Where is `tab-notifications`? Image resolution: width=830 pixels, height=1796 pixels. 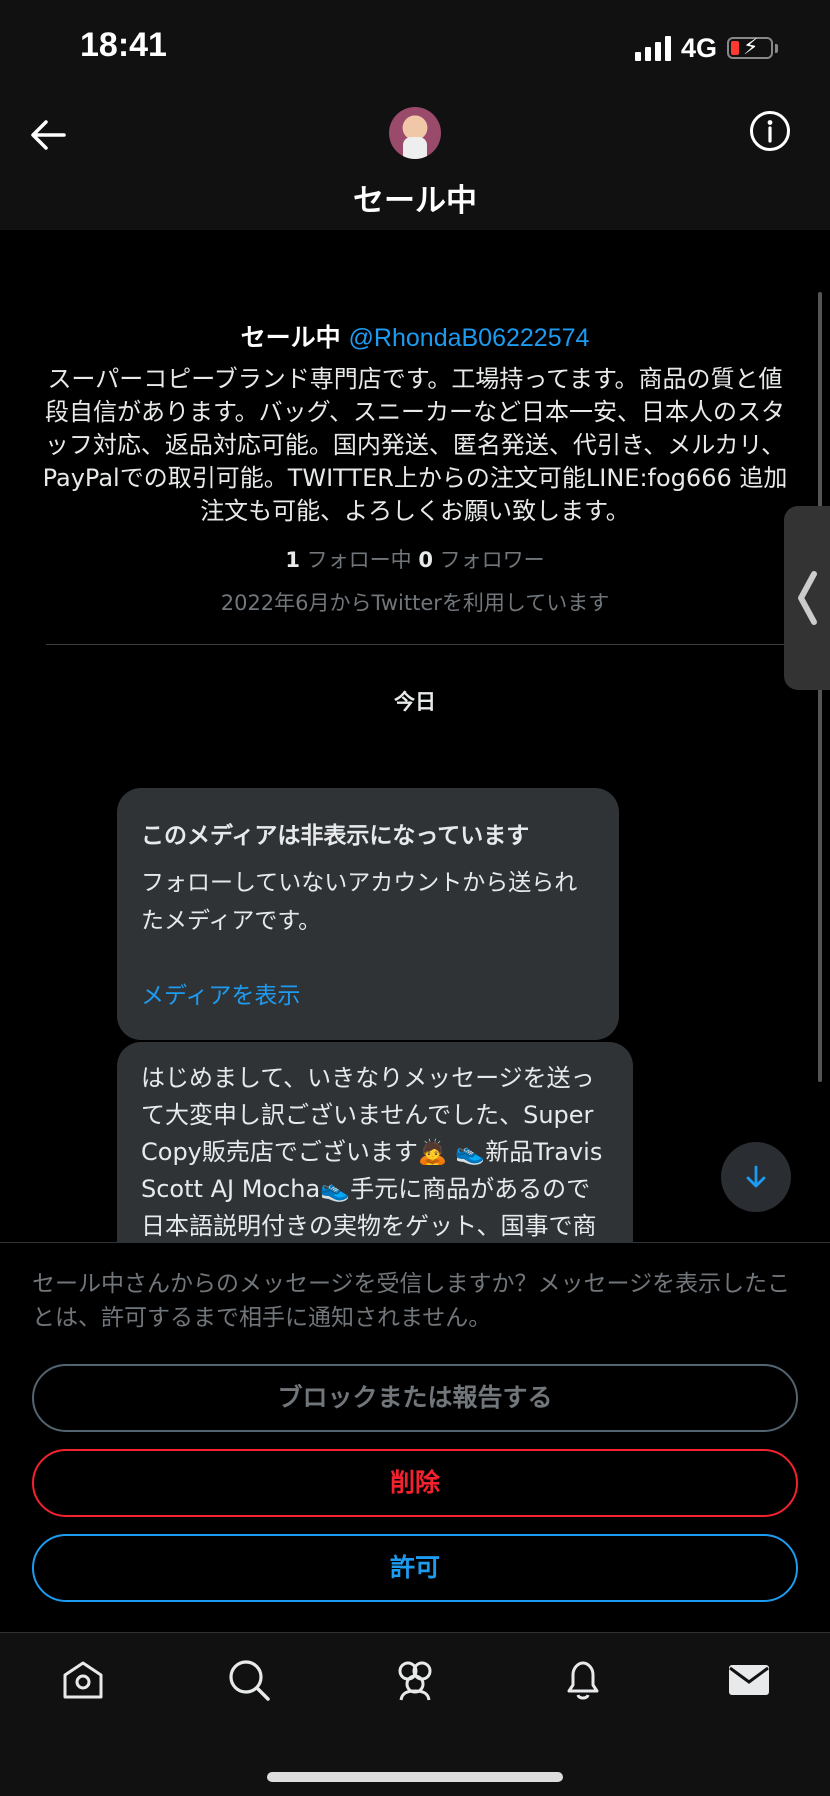
tab-notifications is located at coordinates (583, 1680).